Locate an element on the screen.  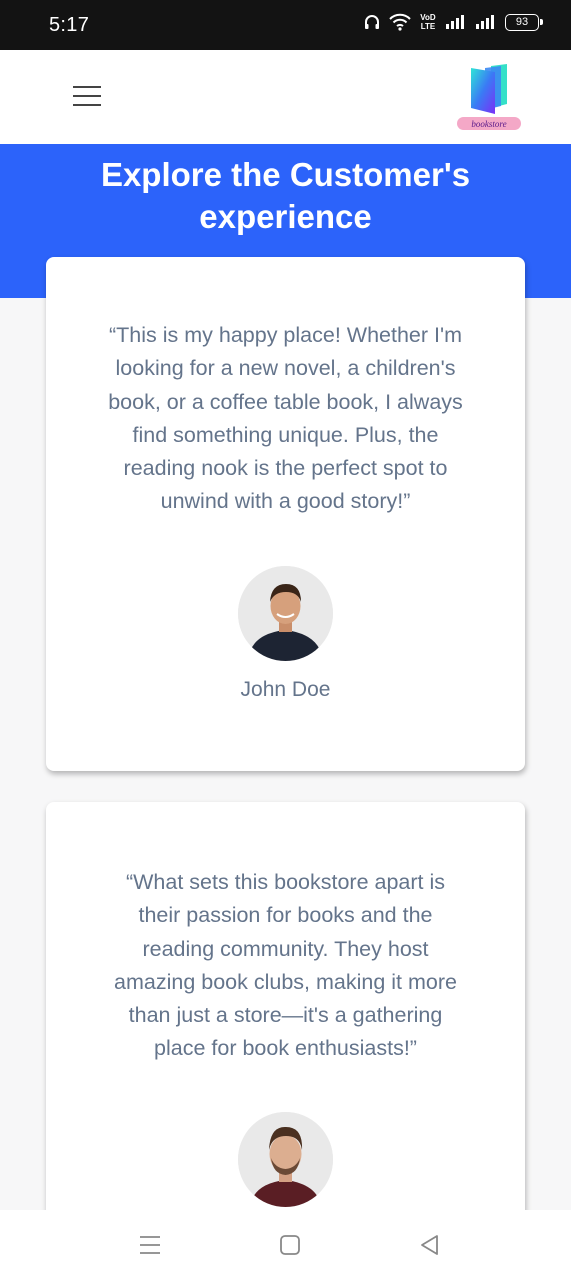
signal-icon is located at coordinates (455, 22).